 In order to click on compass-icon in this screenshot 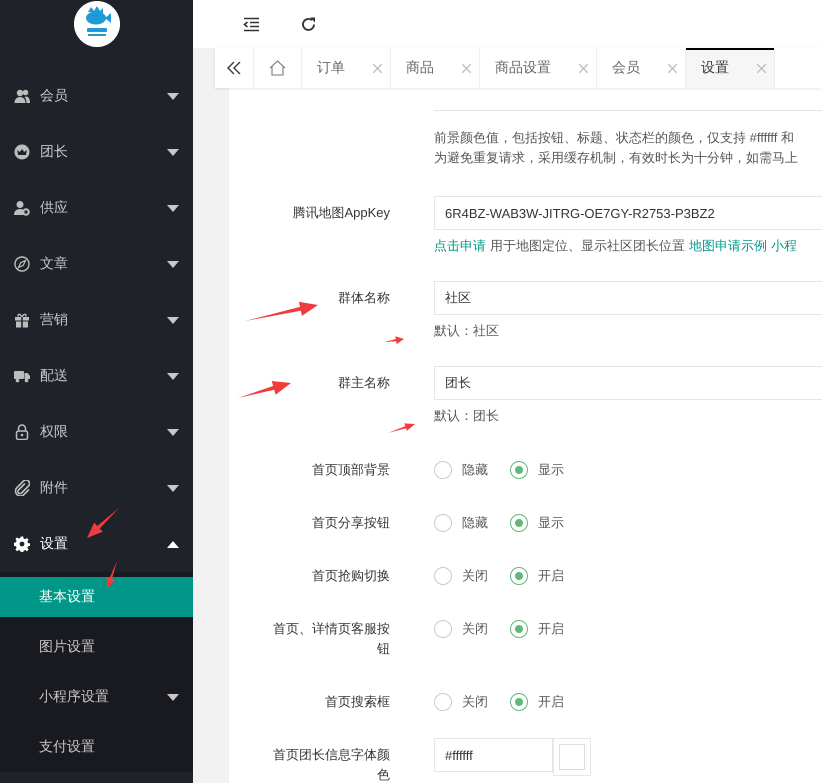, I will do `click(22, 264)`.